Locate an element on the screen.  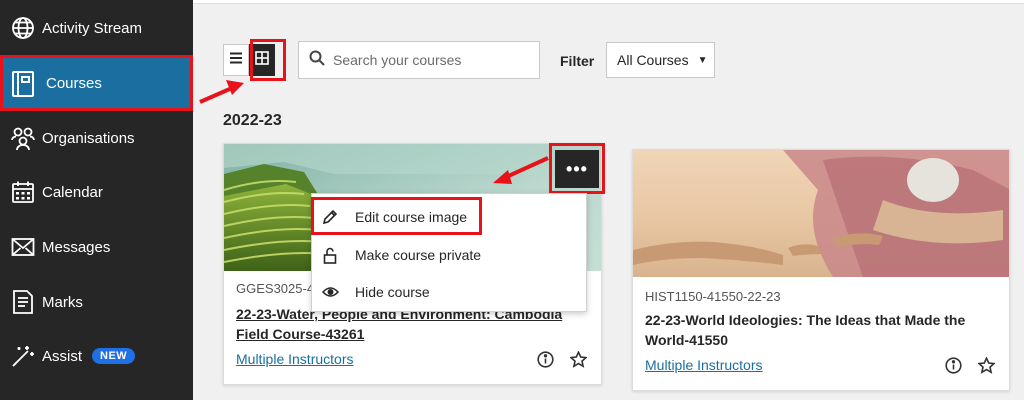
filter-dropdown: All Courses ▼ is located at coordinates (660, 60).